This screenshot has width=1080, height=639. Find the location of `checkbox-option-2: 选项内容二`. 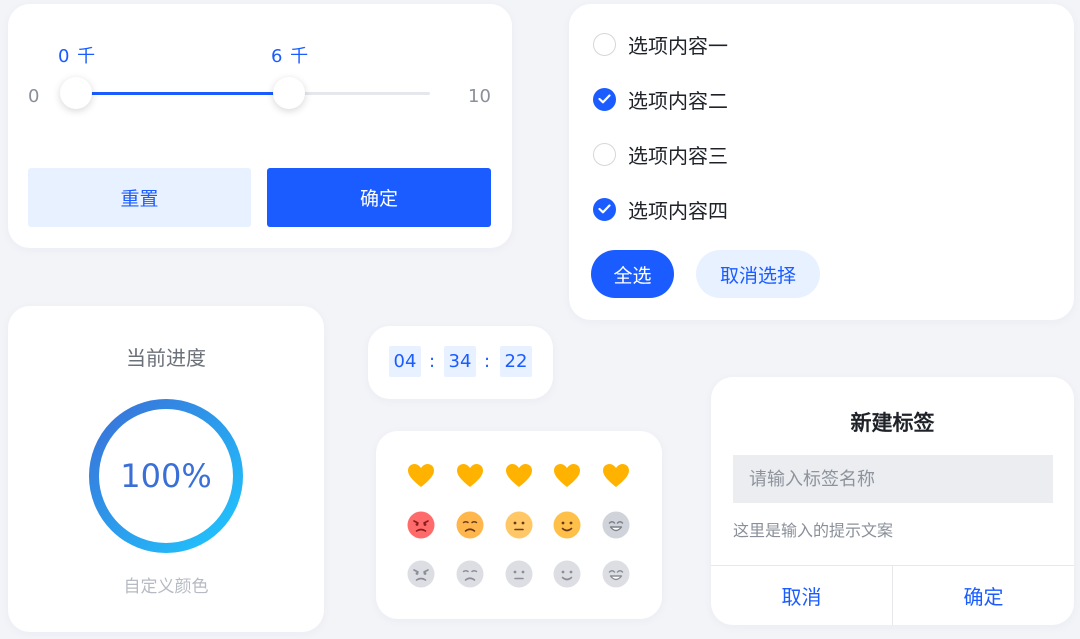

checkbox-option-2: 选项内容二 is located at coordinates (660, 99).